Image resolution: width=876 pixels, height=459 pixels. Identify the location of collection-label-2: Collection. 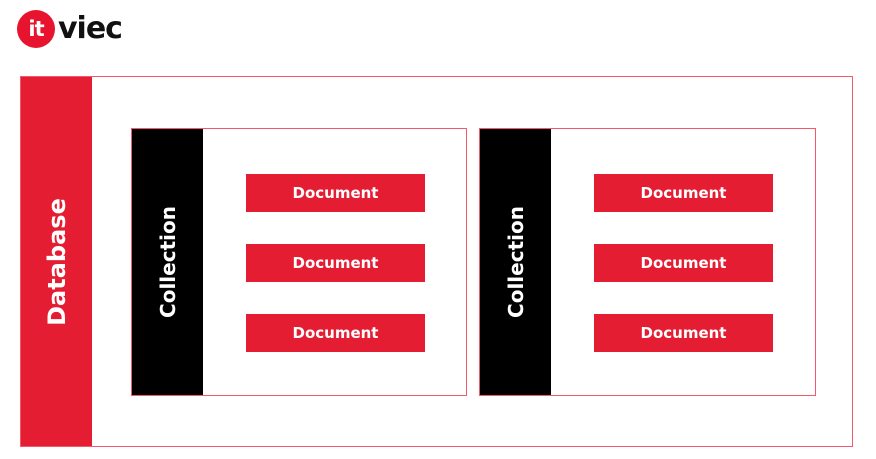
(515, 262).